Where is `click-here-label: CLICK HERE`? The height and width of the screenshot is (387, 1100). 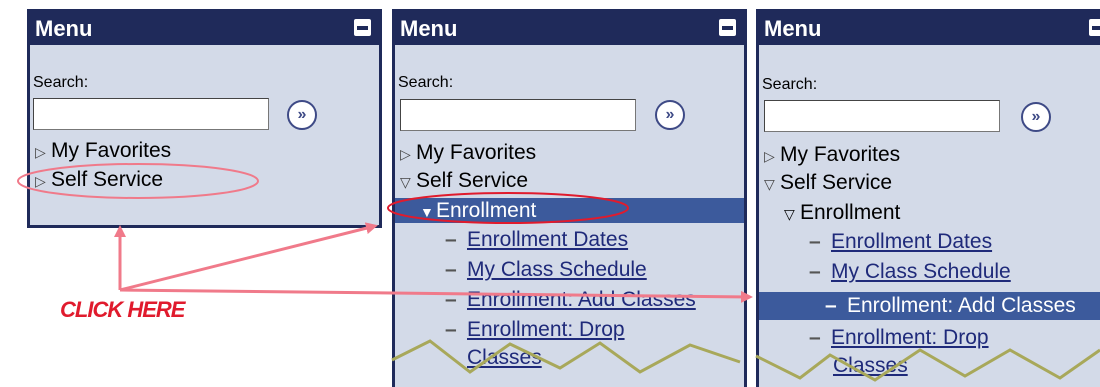 click-here-label: CLICK HERE is located at coordinates (122, 309).